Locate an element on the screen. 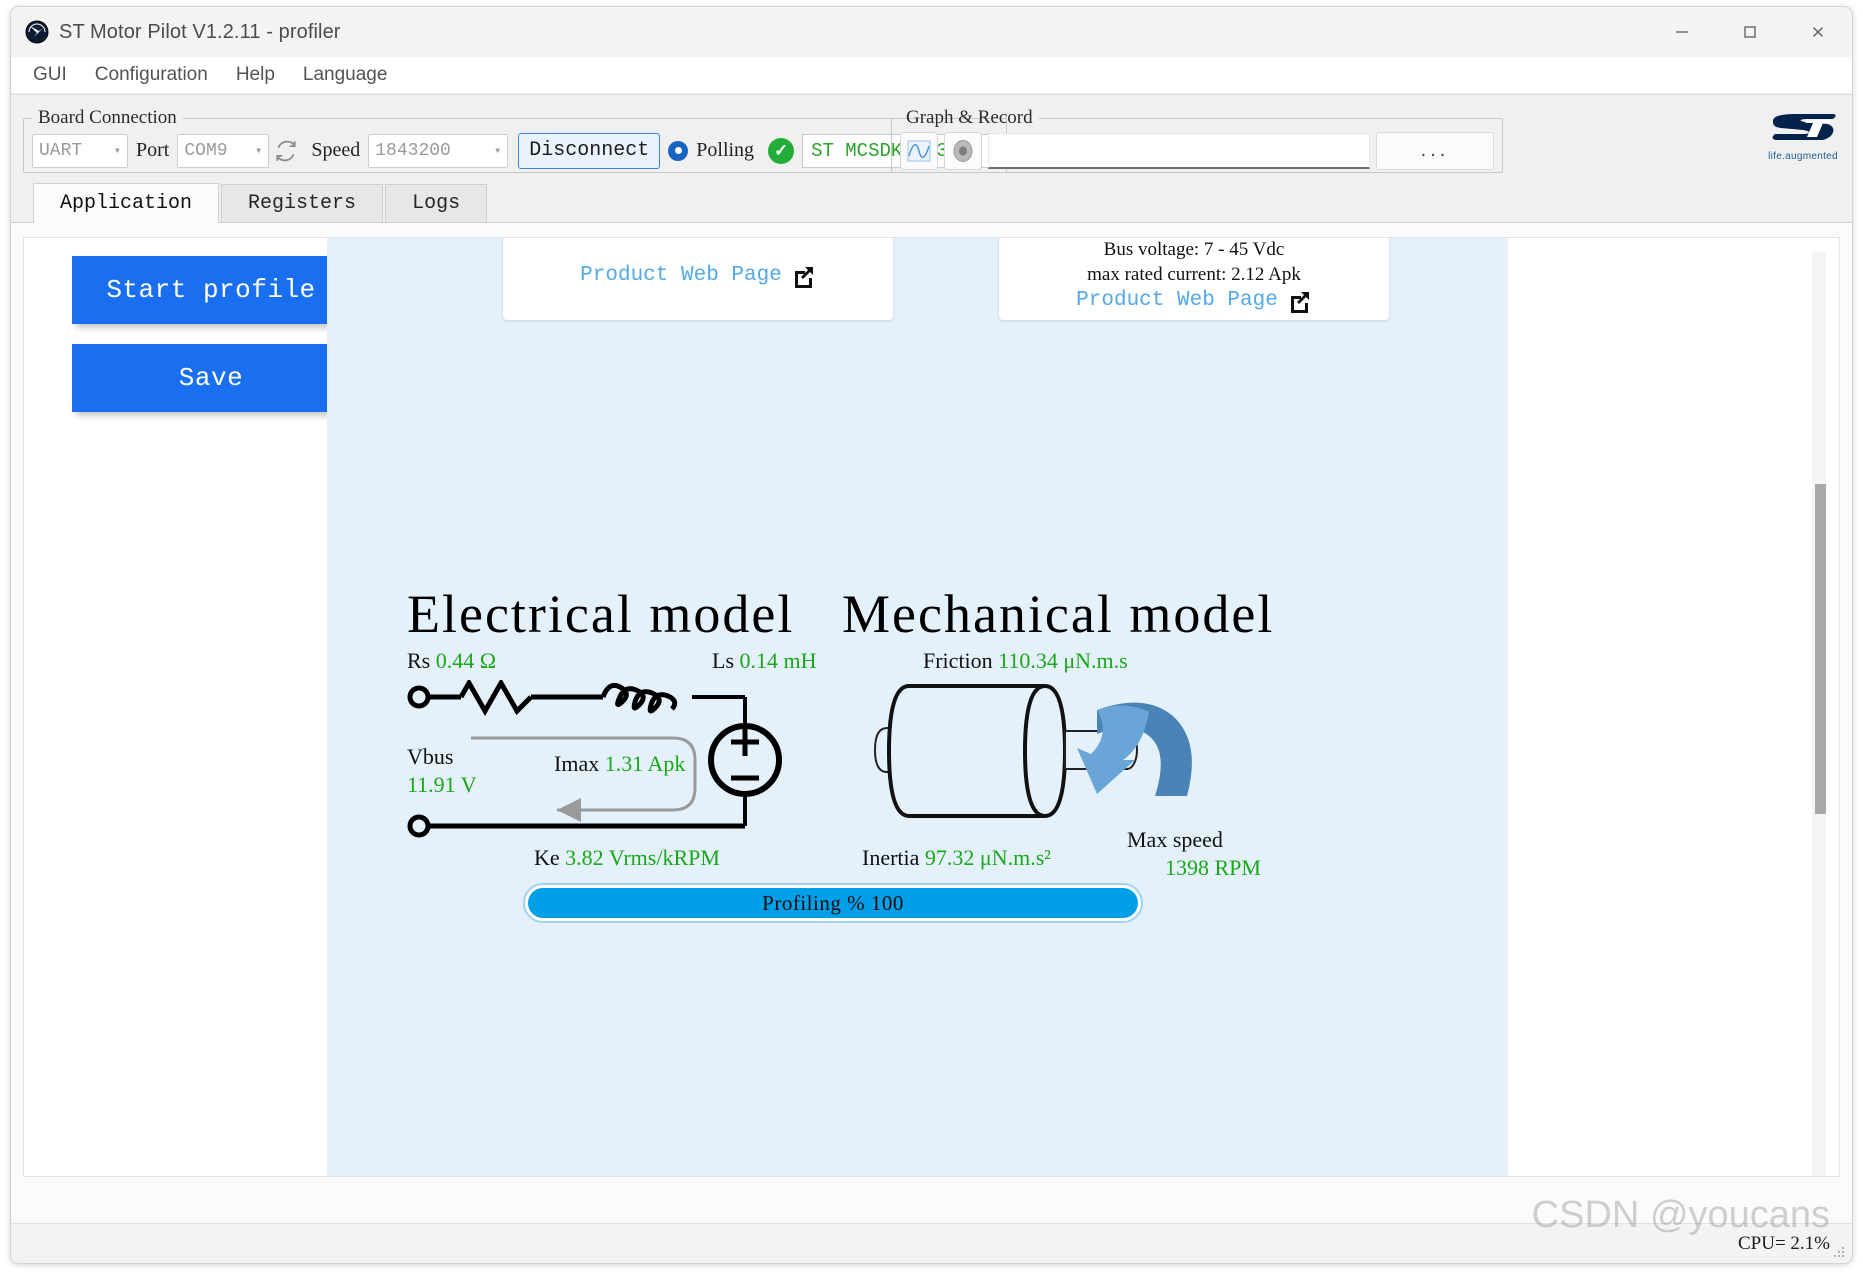  menu-item-language: Language is located at coordinates (345, 75).